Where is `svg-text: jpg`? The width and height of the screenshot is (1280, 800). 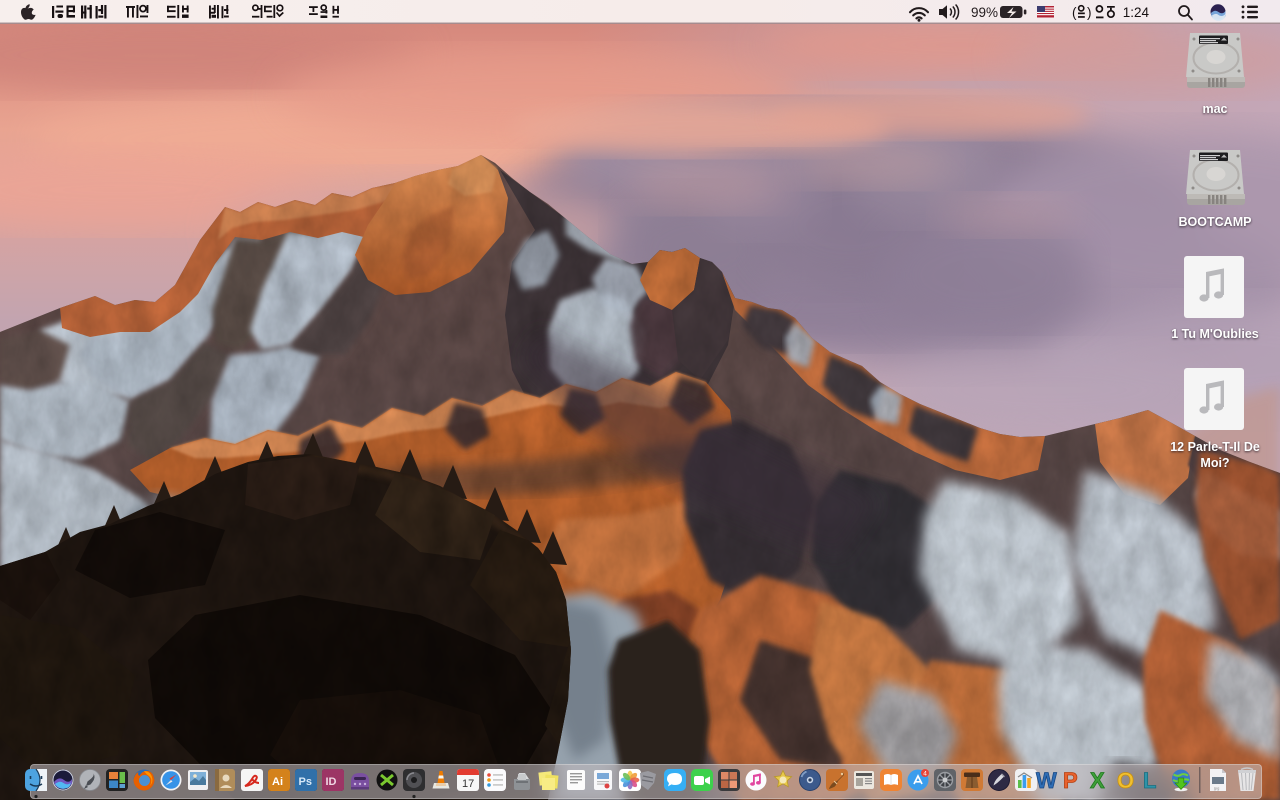
svg-text: jpg is located at coordinates (1216, 788).